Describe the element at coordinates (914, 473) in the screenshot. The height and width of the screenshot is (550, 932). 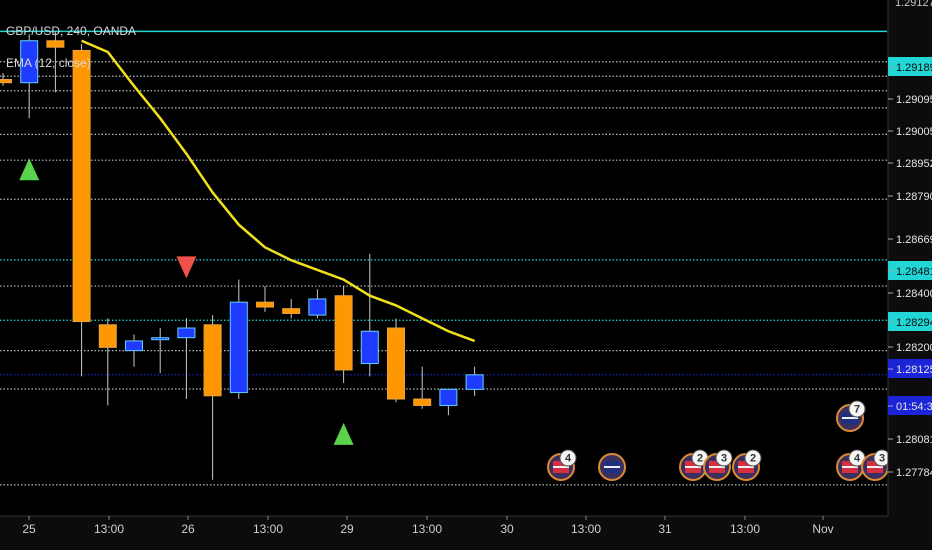
I see `price-label: 1.27784` at that location.